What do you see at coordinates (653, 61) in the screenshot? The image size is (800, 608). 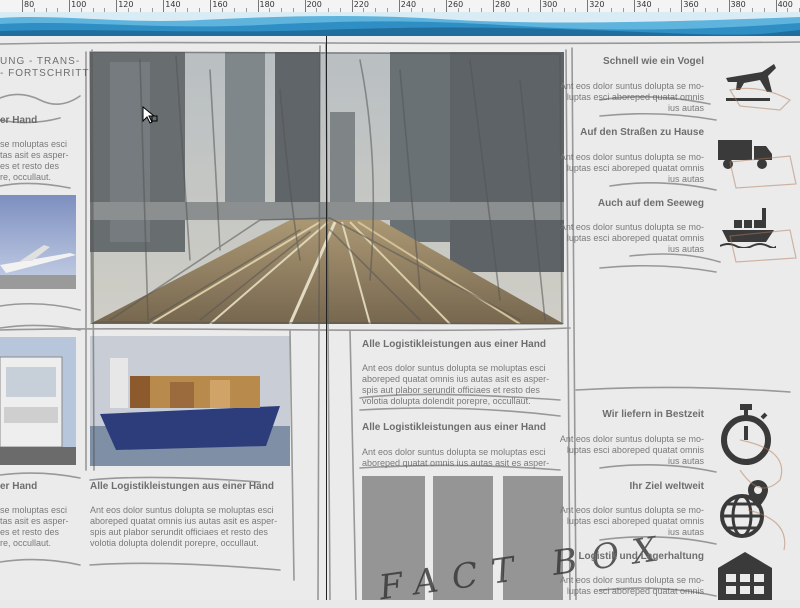 I see `right-item-heading-flight: Schnell wie ein Vogel` at bounding box center [653, 61].